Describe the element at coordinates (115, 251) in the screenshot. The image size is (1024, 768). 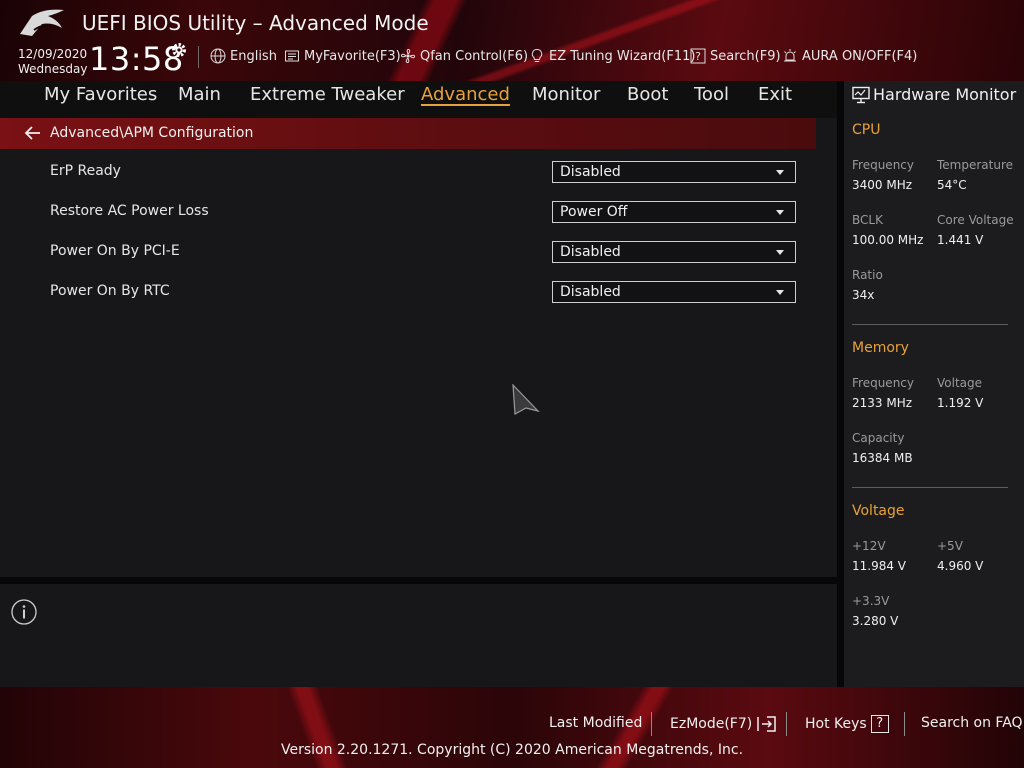
I see `setting-label-power-on-pcie: Power On By PCI-E` at that location.